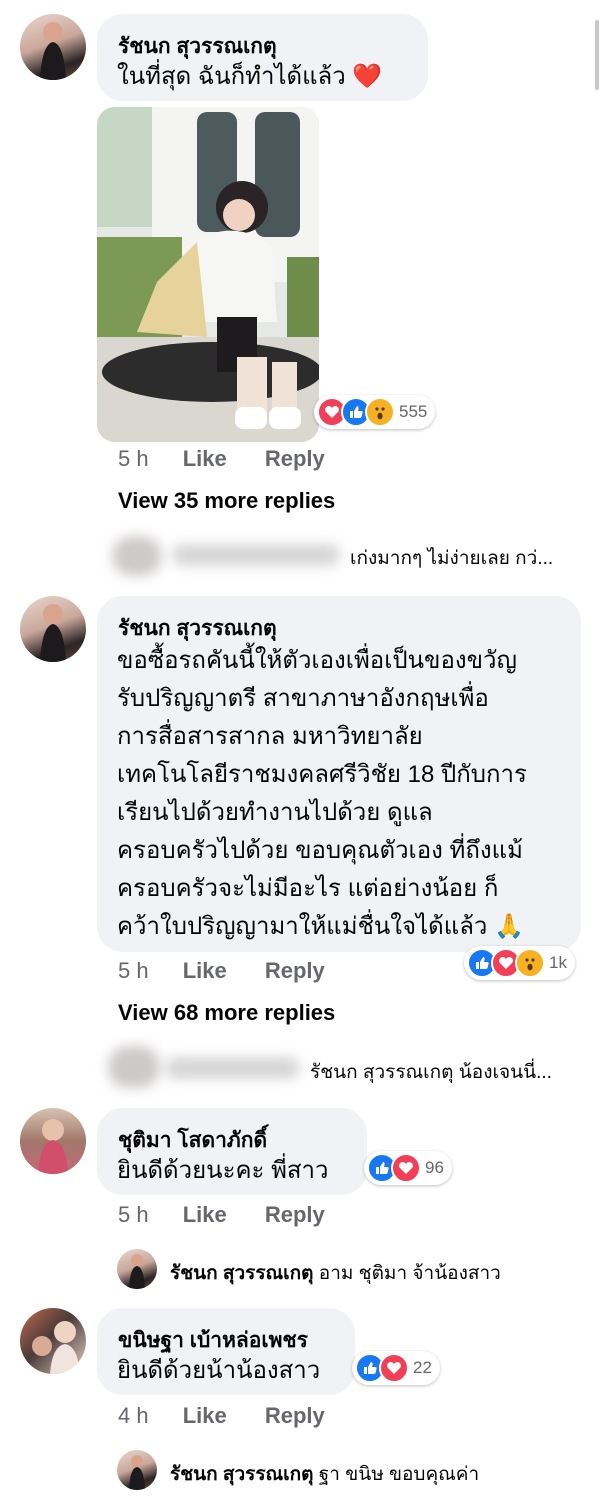 This screenshot has height=1501, width=601. I want to click on comment-text: ในที่สุด ฉันก็ทำได้แล้ว ❤️, so click(250, 76).